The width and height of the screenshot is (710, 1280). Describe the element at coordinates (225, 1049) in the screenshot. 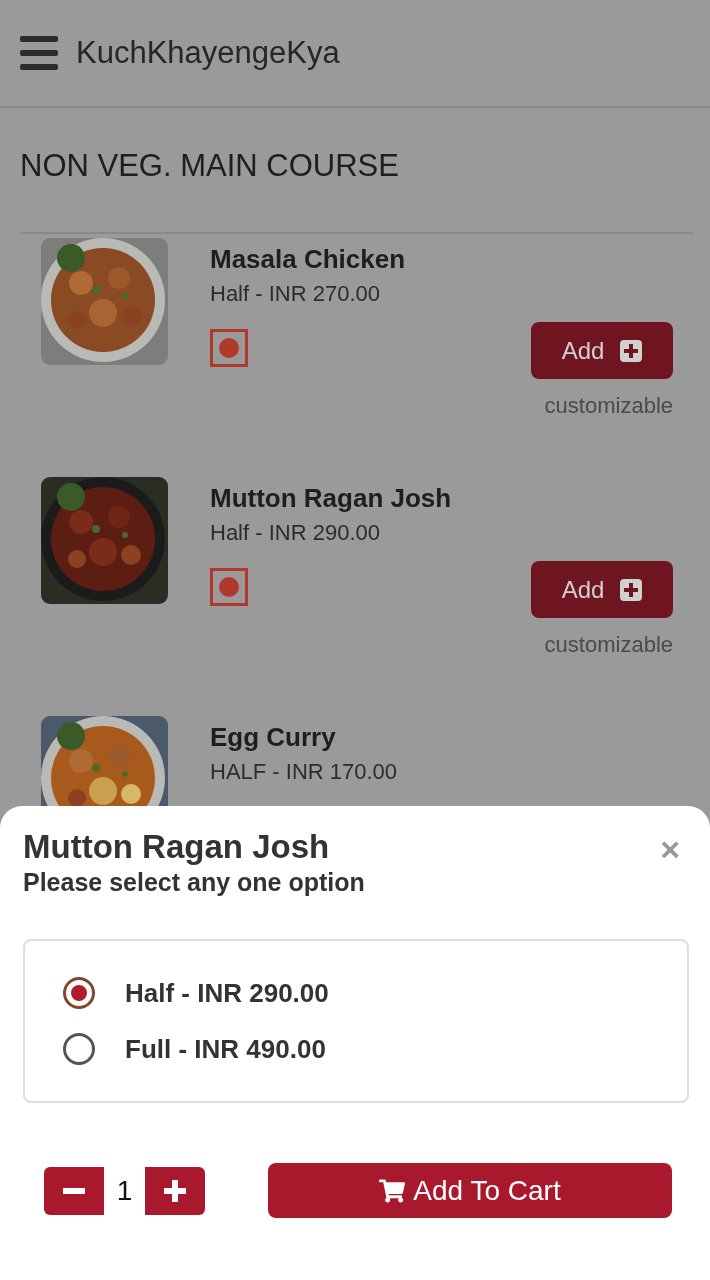

I see `option-label: Full - INR 490.00` at that location.